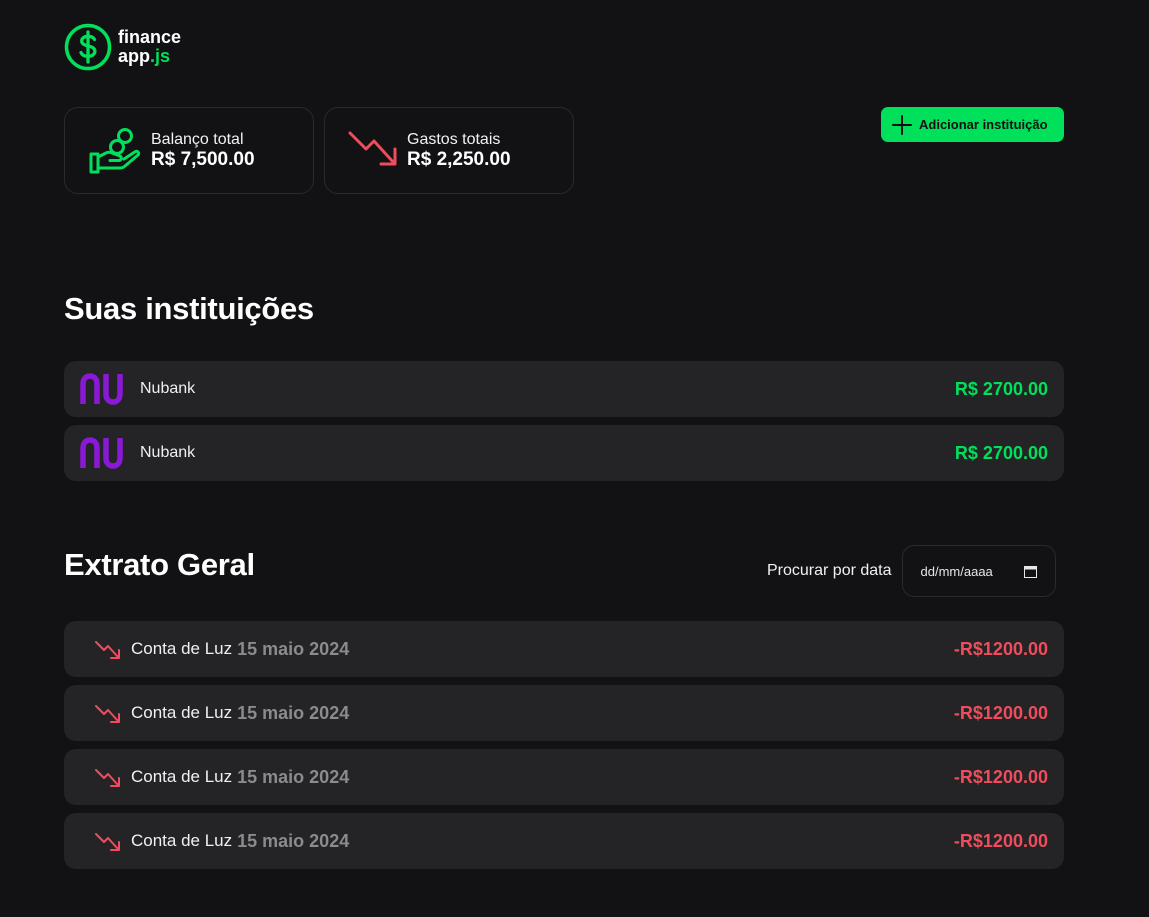 Image resolution: width=1149 pixels, height=917 pixels. I want to click on hand-coins-icon, so click(115, 150).